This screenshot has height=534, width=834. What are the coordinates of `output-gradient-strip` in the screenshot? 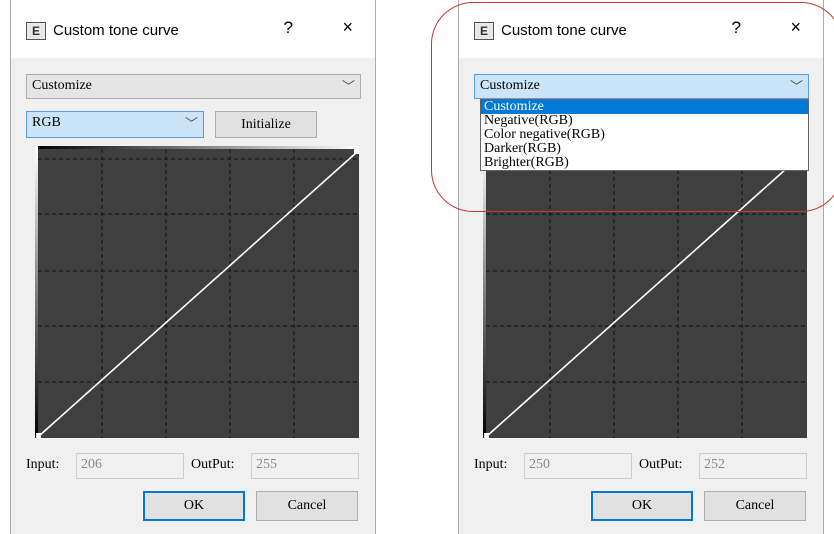 It's located at (197, 147).